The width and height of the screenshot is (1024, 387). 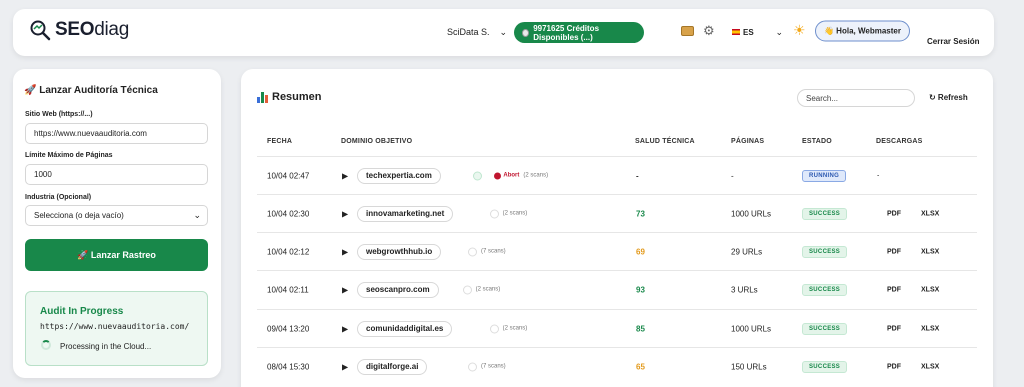 What do you see at coordinates (732, 175) in the screenshot?
I see `page-count: -` at bounding box center [732, 175].